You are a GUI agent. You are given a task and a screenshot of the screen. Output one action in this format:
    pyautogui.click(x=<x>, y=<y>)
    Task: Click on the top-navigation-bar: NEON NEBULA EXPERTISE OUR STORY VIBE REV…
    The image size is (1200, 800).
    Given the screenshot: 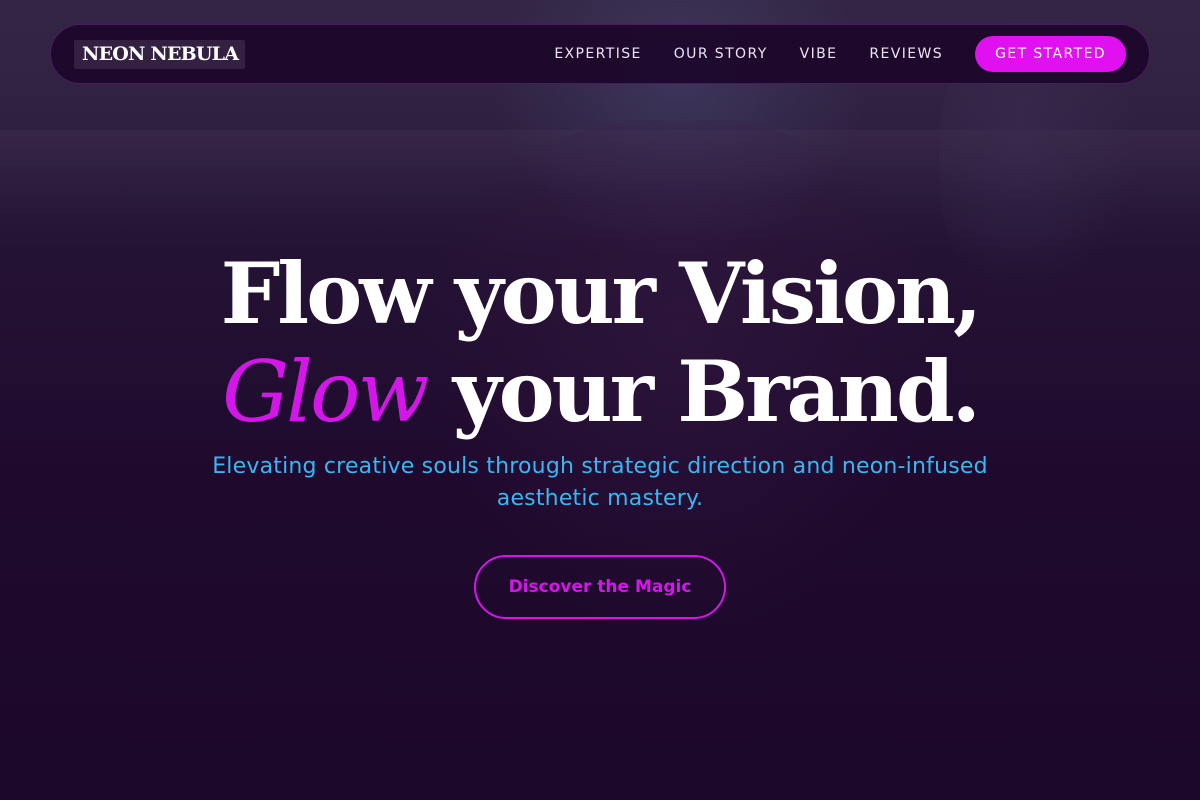 What is the action you would take?
    pyautogui.click(x=600, y=54)
    